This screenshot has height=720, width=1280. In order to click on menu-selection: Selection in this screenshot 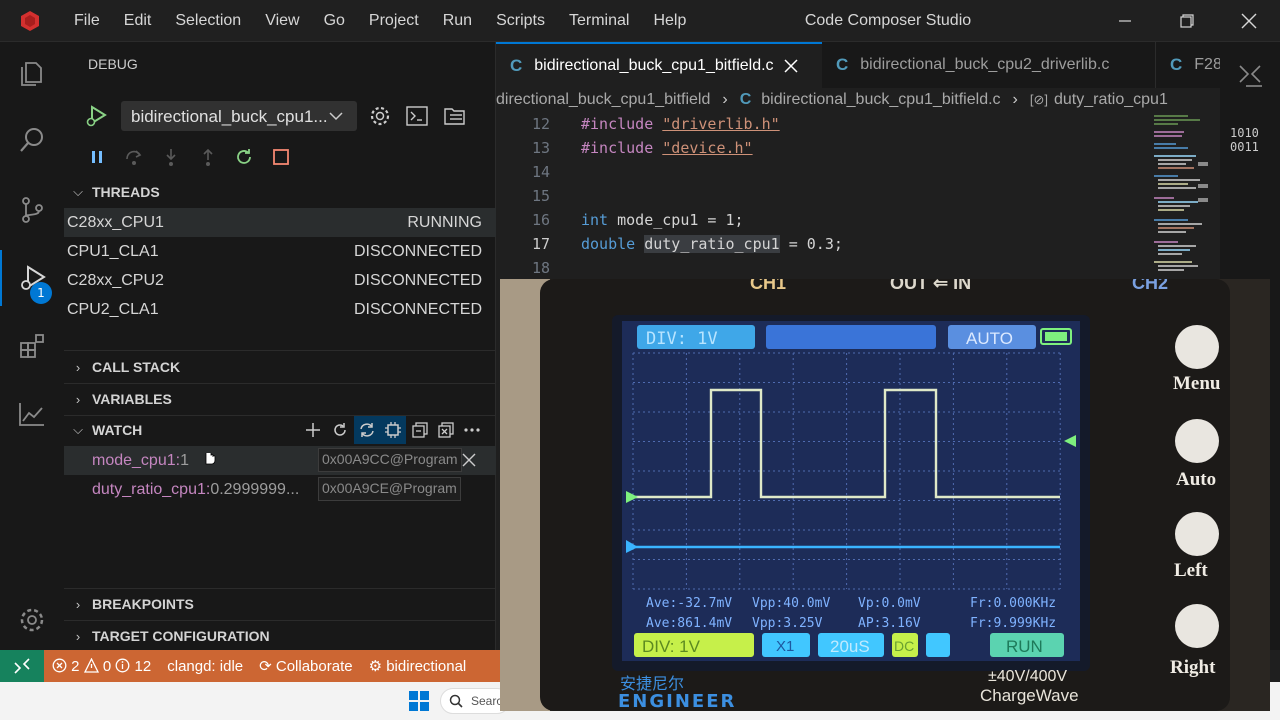, I will do `click(208, 21)`.